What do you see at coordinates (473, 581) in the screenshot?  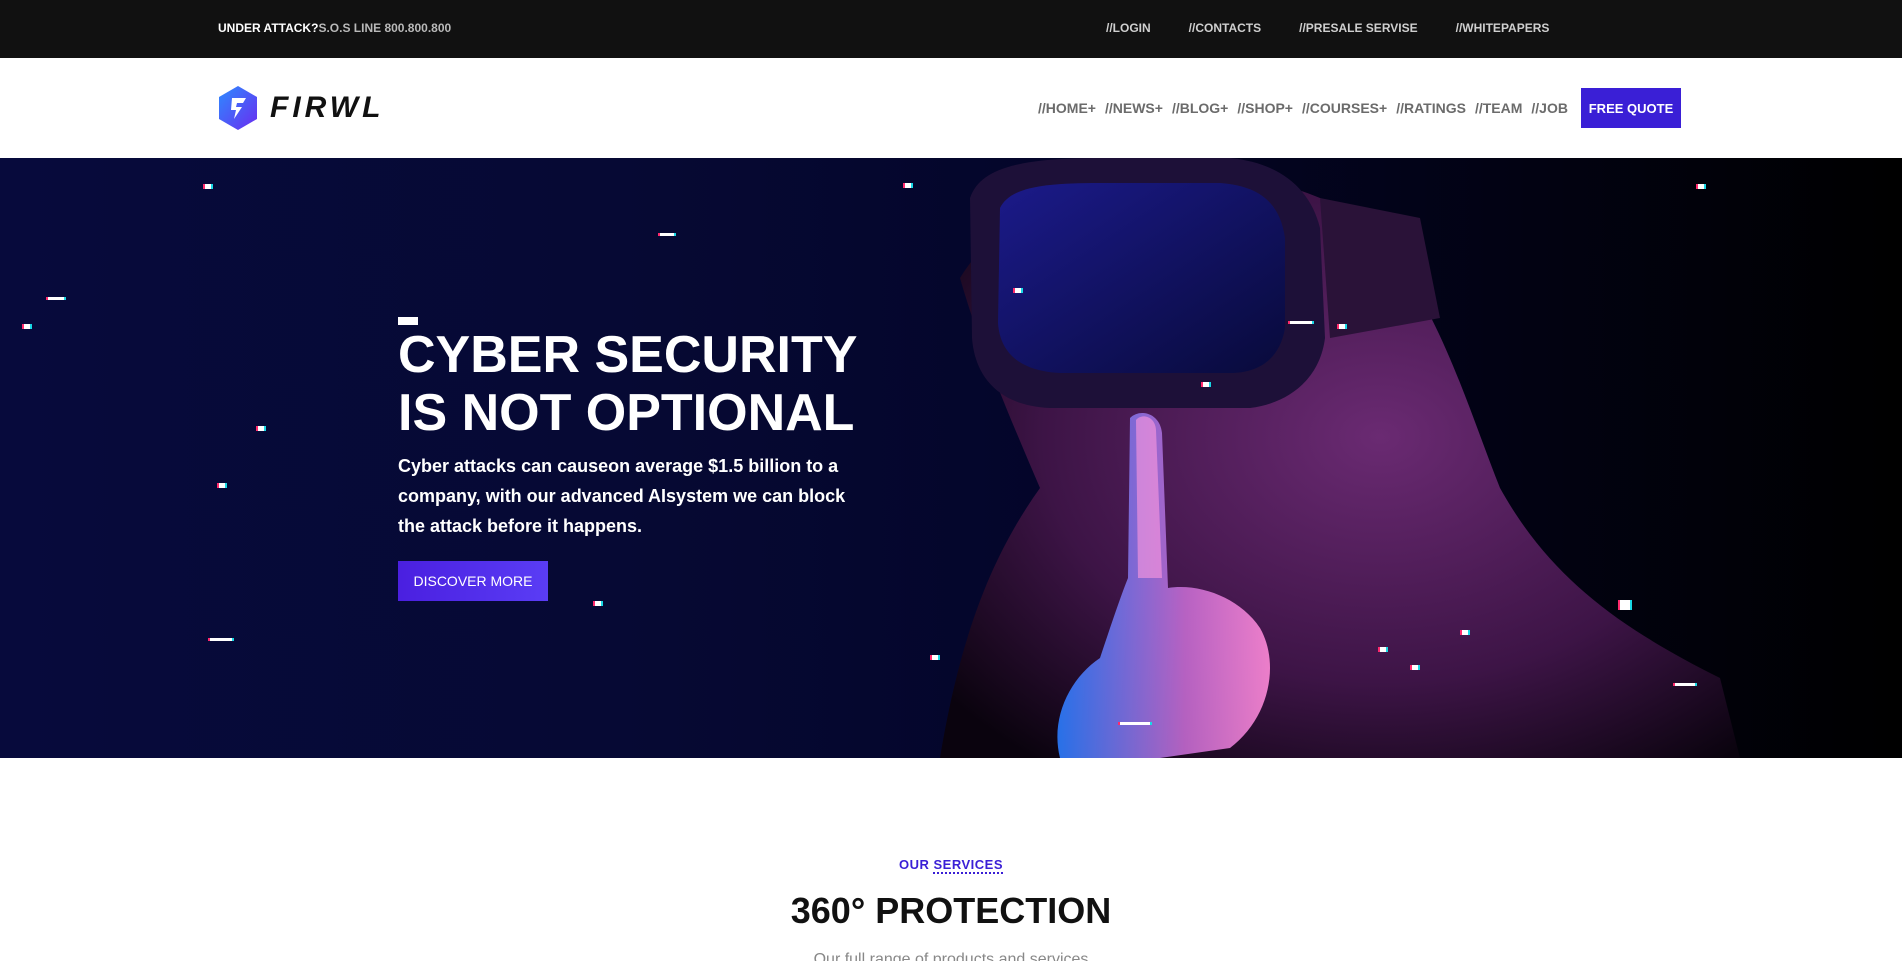 I see `discover-more-button: DISCOVER MORE` at bounding box center [473, 581].